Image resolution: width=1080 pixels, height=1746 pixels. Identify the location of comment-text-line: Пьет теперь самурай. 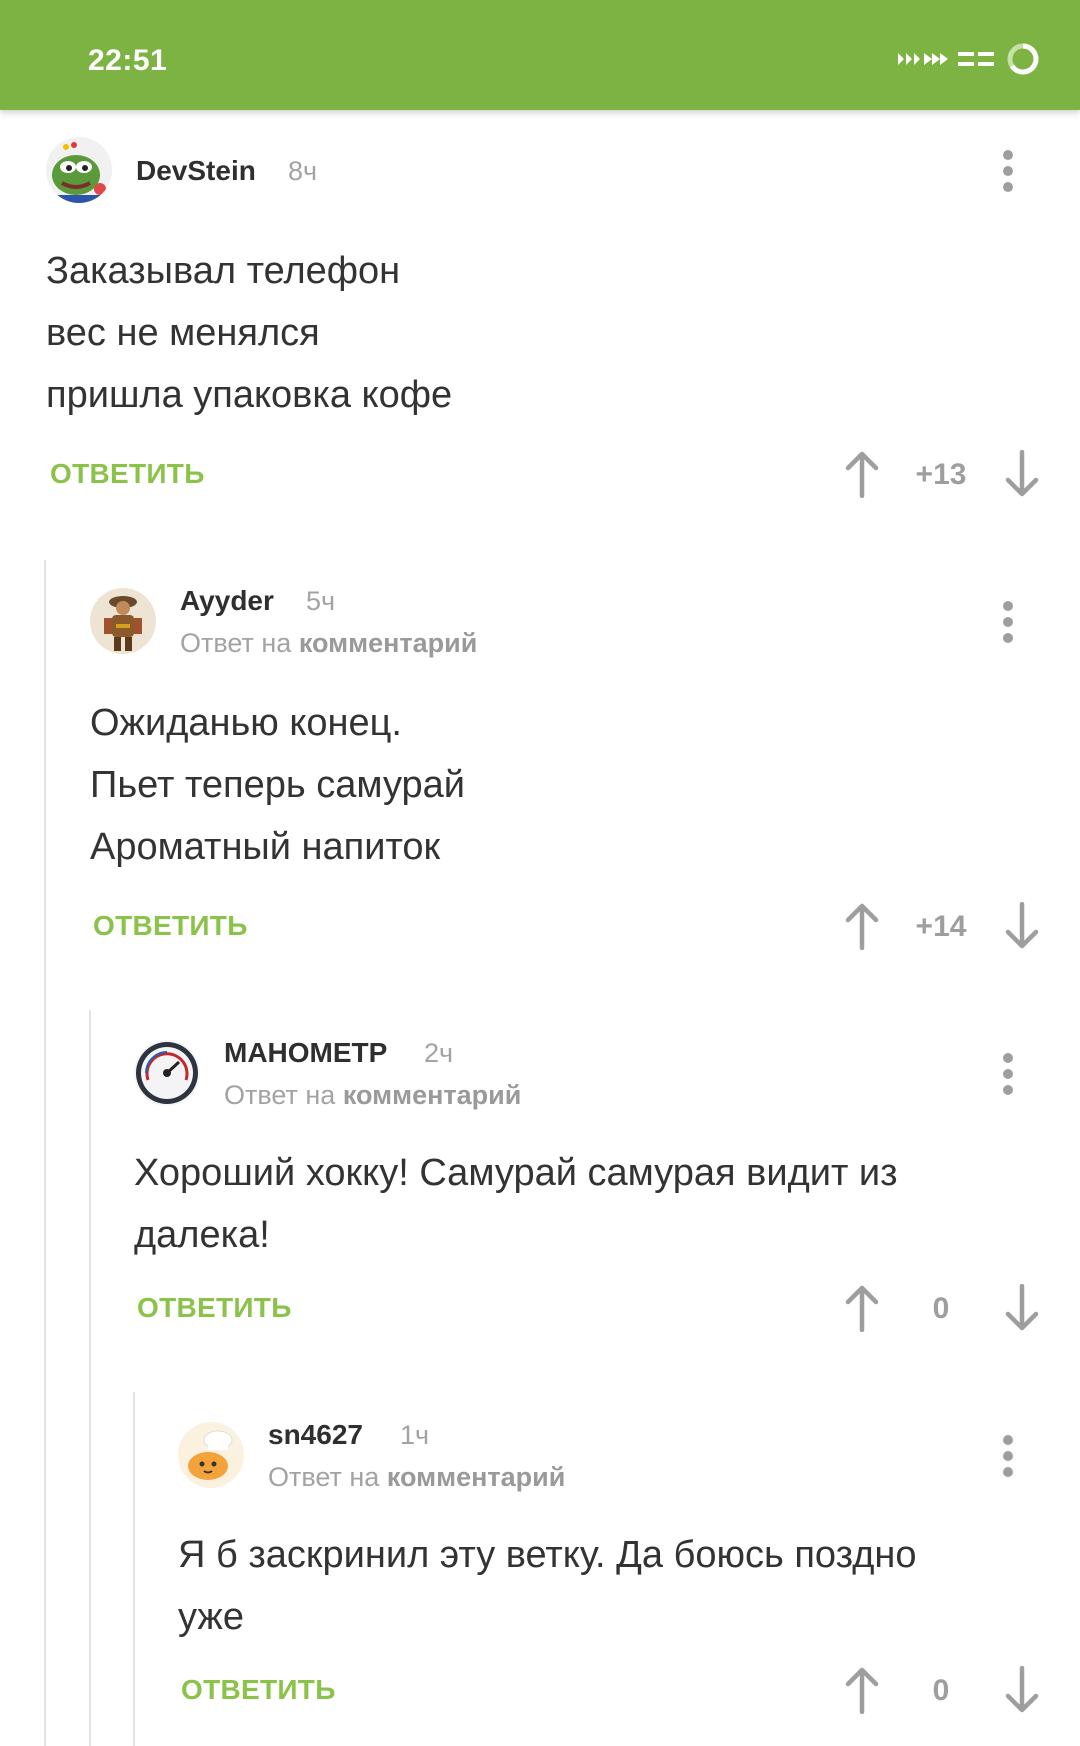
(278, 785).